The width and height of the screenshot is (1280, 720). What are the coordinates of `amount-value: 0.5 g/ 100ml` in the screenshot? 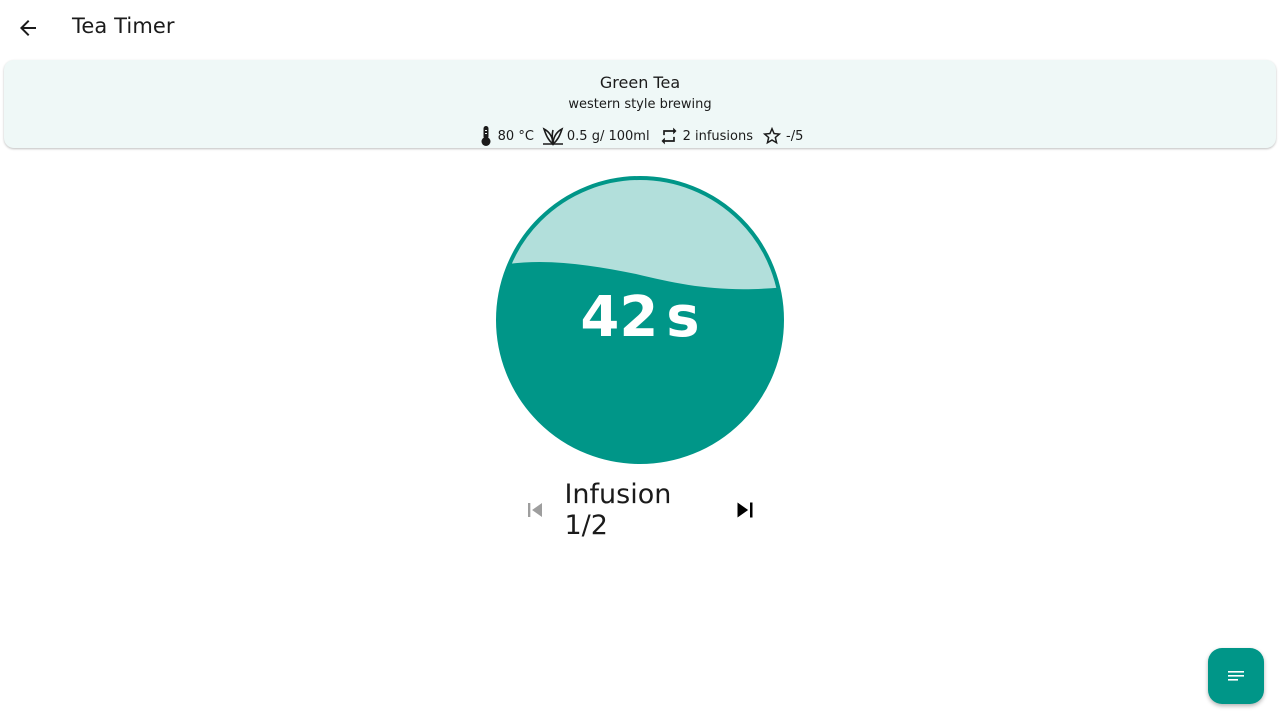 It's located at (608, 136).